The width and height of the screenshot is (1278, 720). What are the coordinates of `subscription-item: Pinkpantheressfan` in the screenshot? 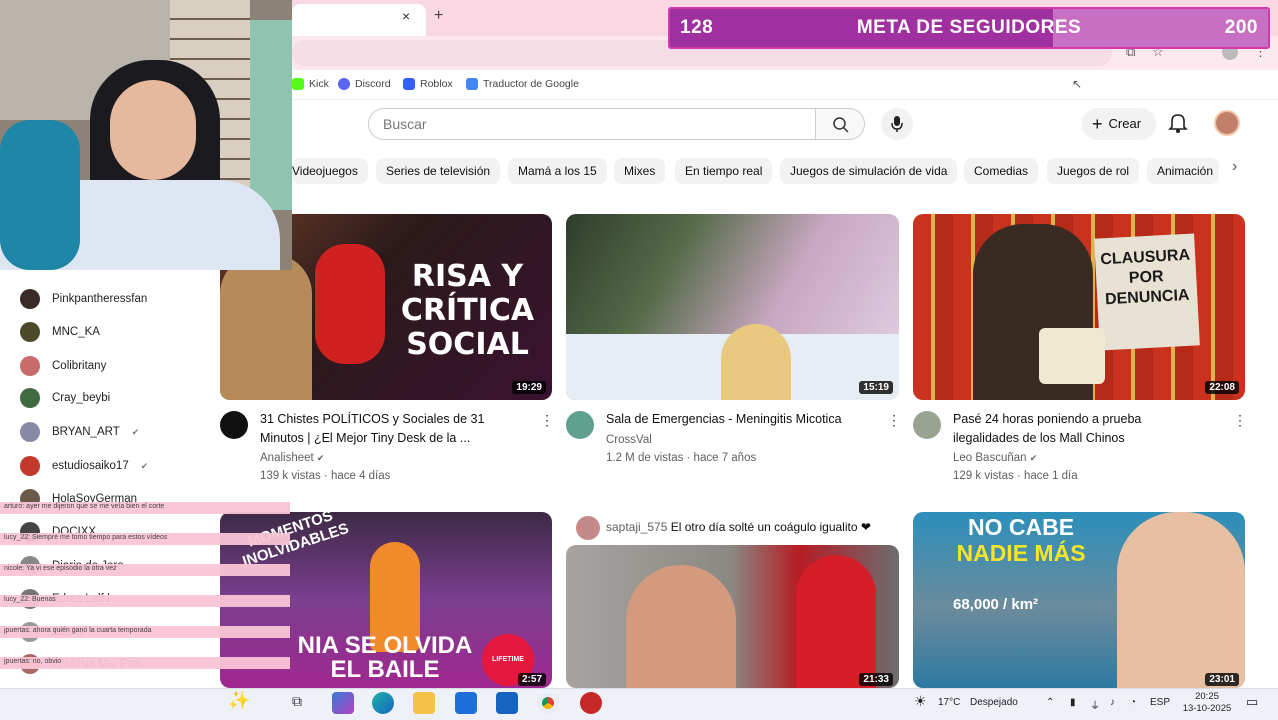 It's located at (83, 299).